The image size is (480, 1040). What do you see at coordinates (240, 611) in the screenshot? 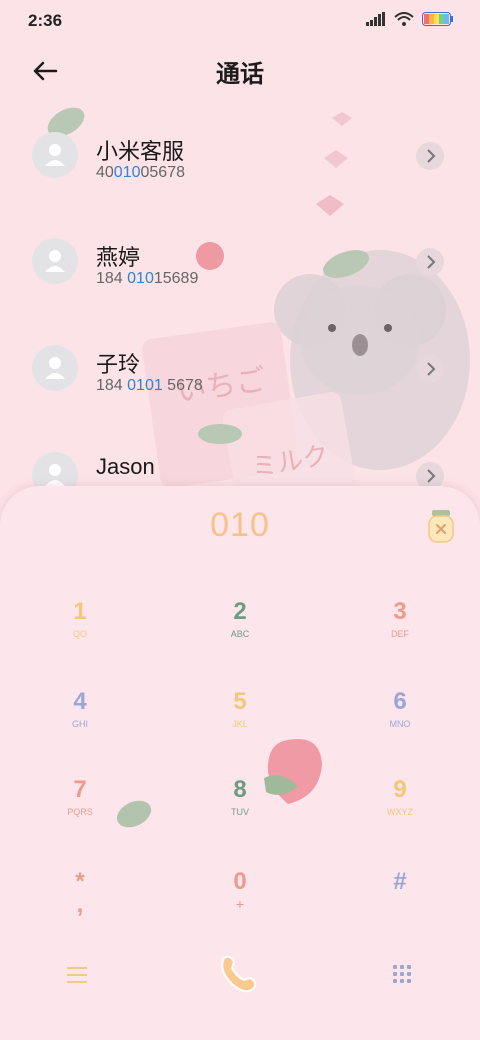
I see `dial-key-digit: 2` at bounding box center [240, 611].